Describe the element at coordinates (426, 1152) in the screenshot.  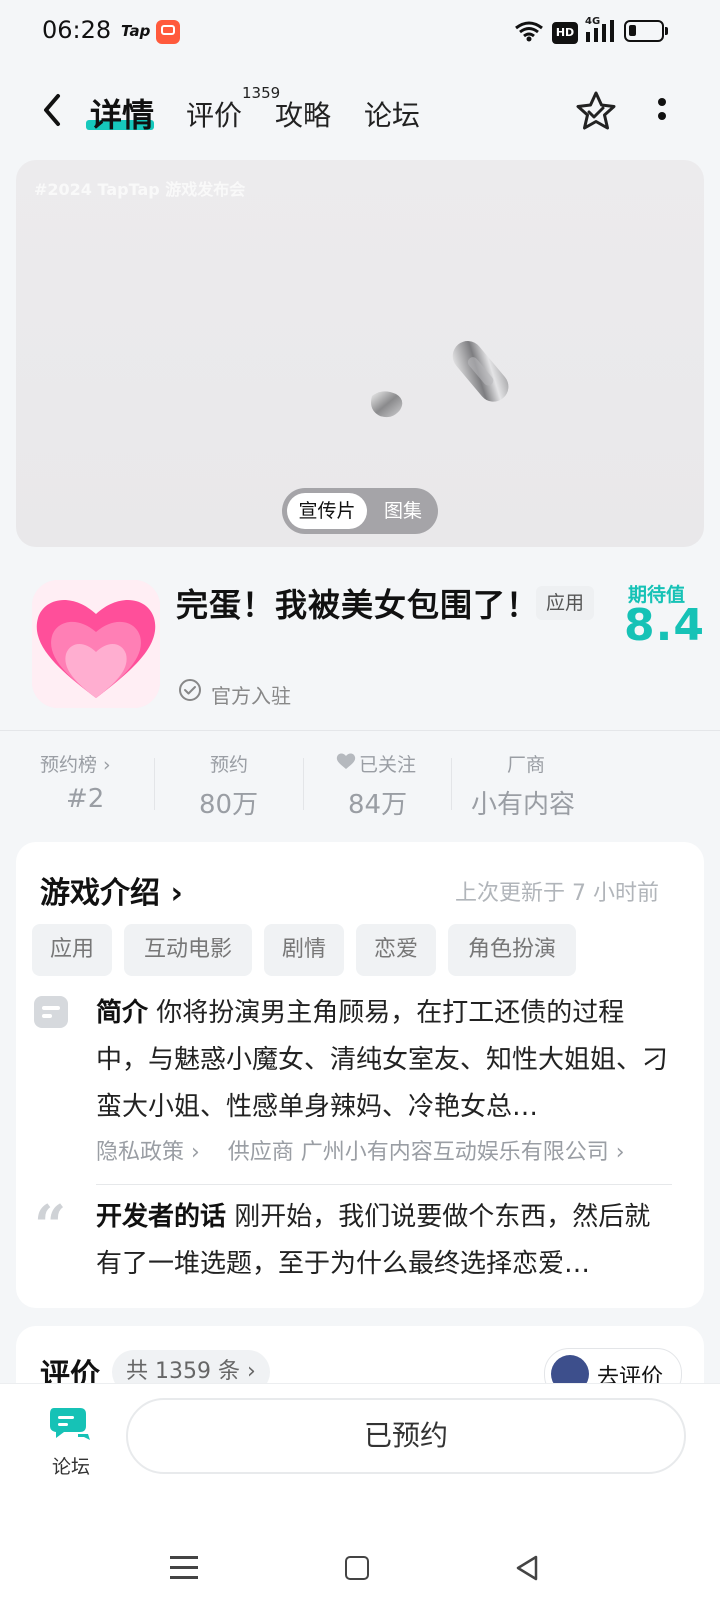
I see `supplier-link: 供应商 广州小有内容互动娱乐有限公司 ›` at that location.